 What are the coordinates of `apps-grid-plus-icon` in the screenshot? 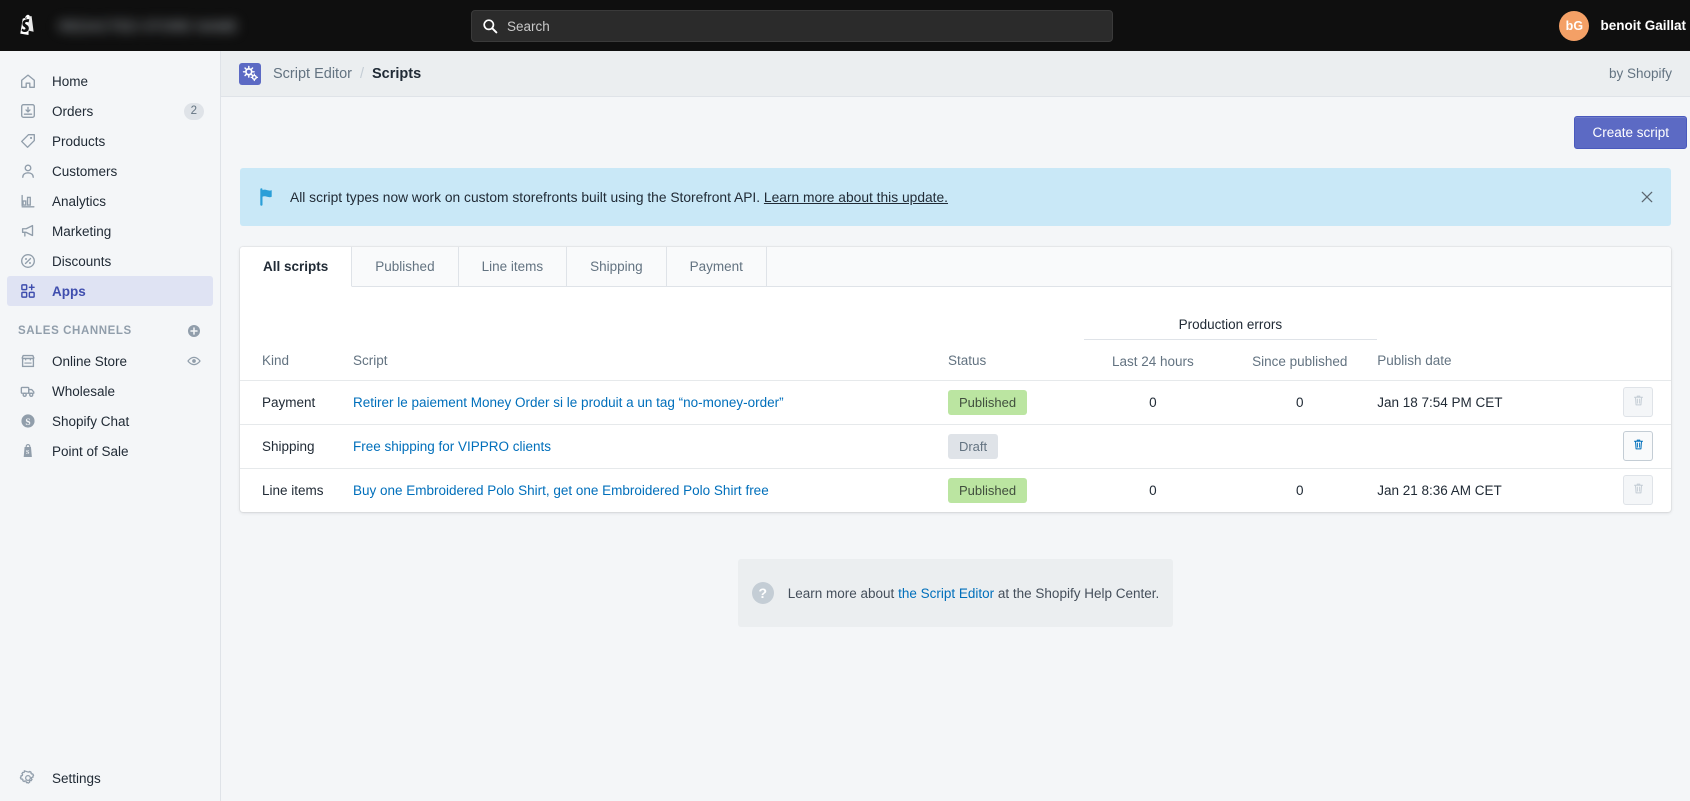 It's located at (28, 291).